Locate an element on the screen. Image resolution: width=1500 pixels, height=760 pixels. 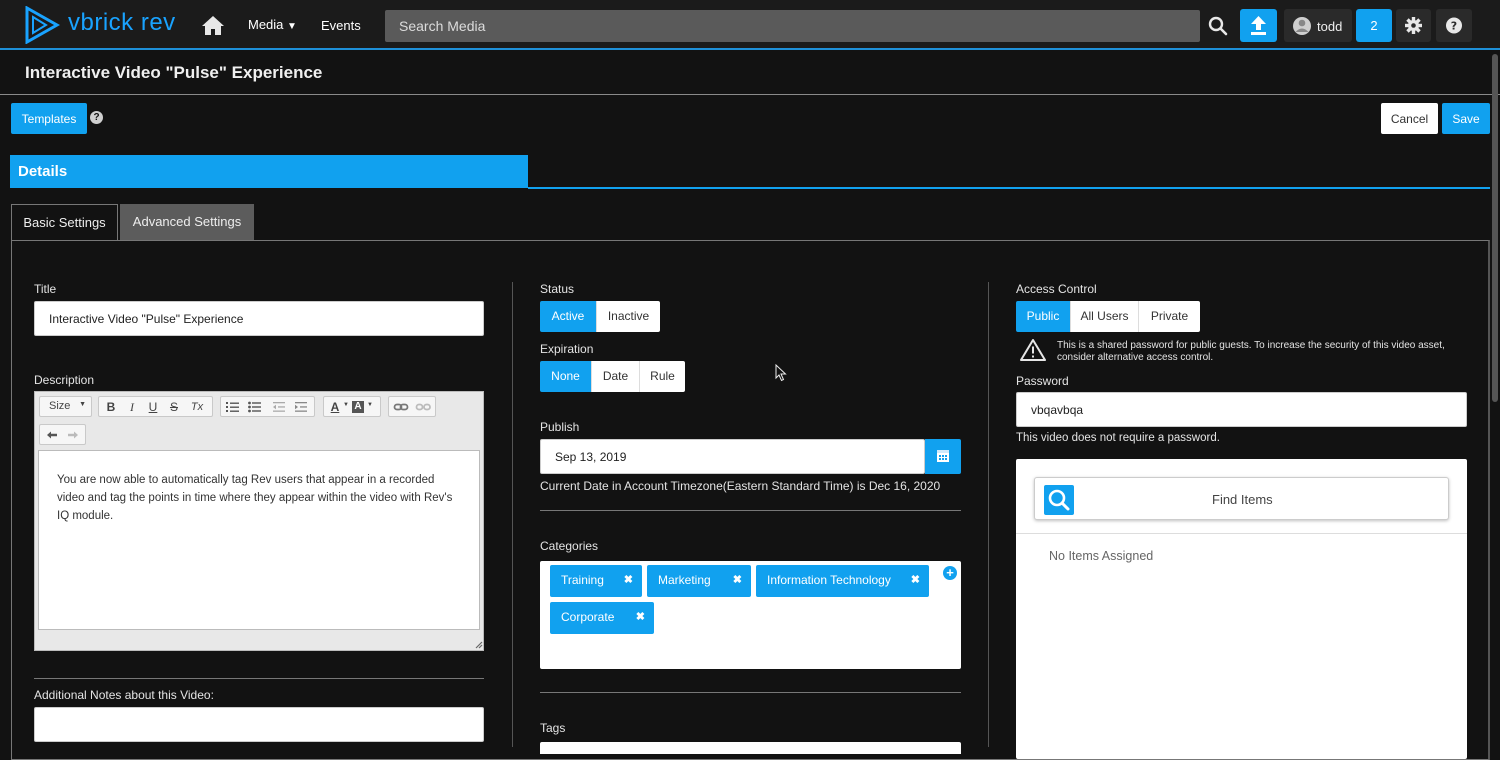
expiration-none-button: None is located at coordinates (566, 376).